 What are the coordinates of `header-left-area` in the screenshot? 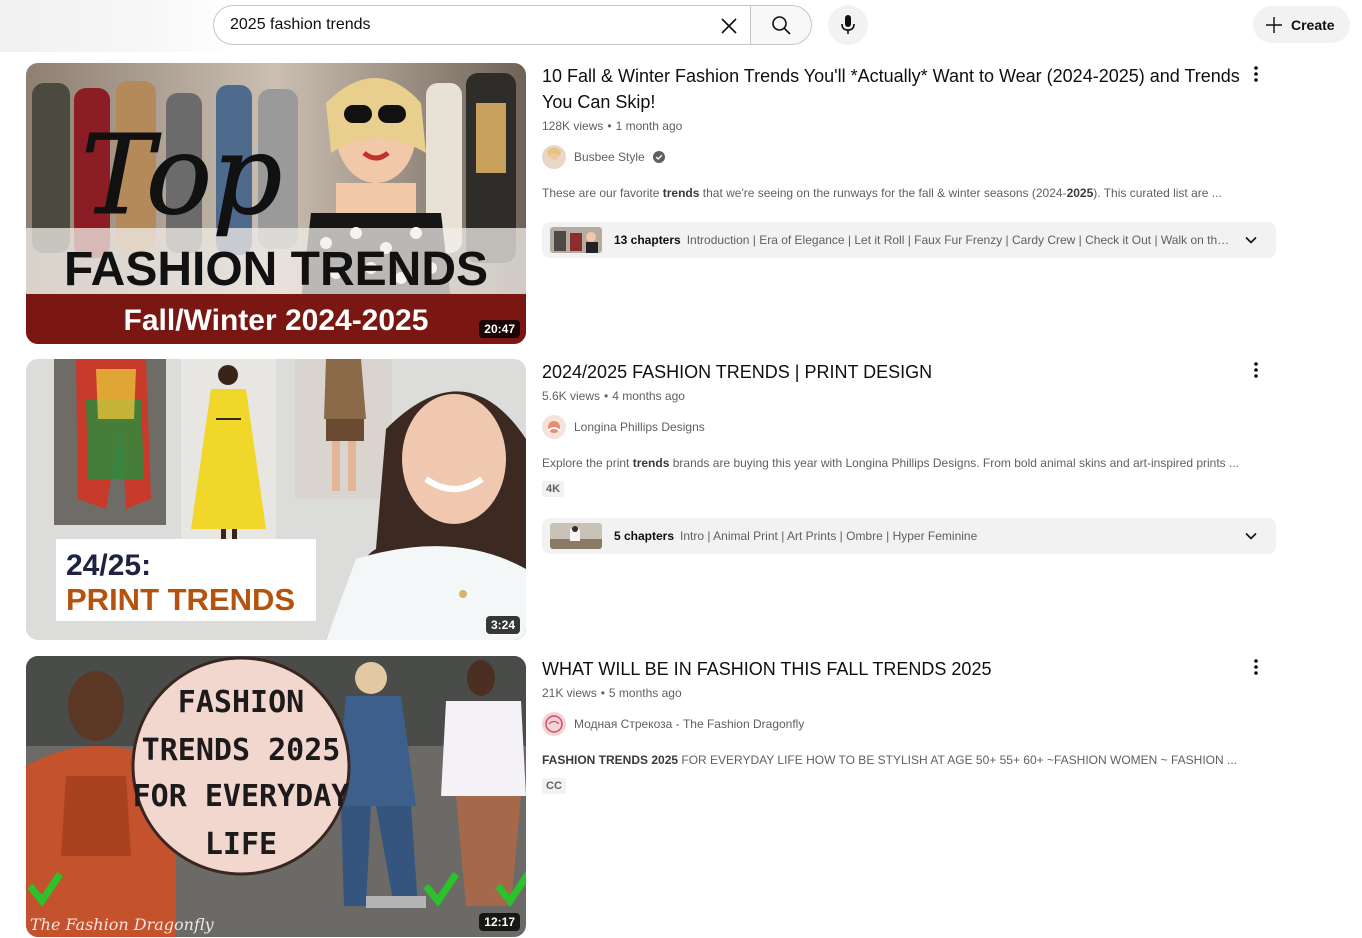 It's located at (120, 26).